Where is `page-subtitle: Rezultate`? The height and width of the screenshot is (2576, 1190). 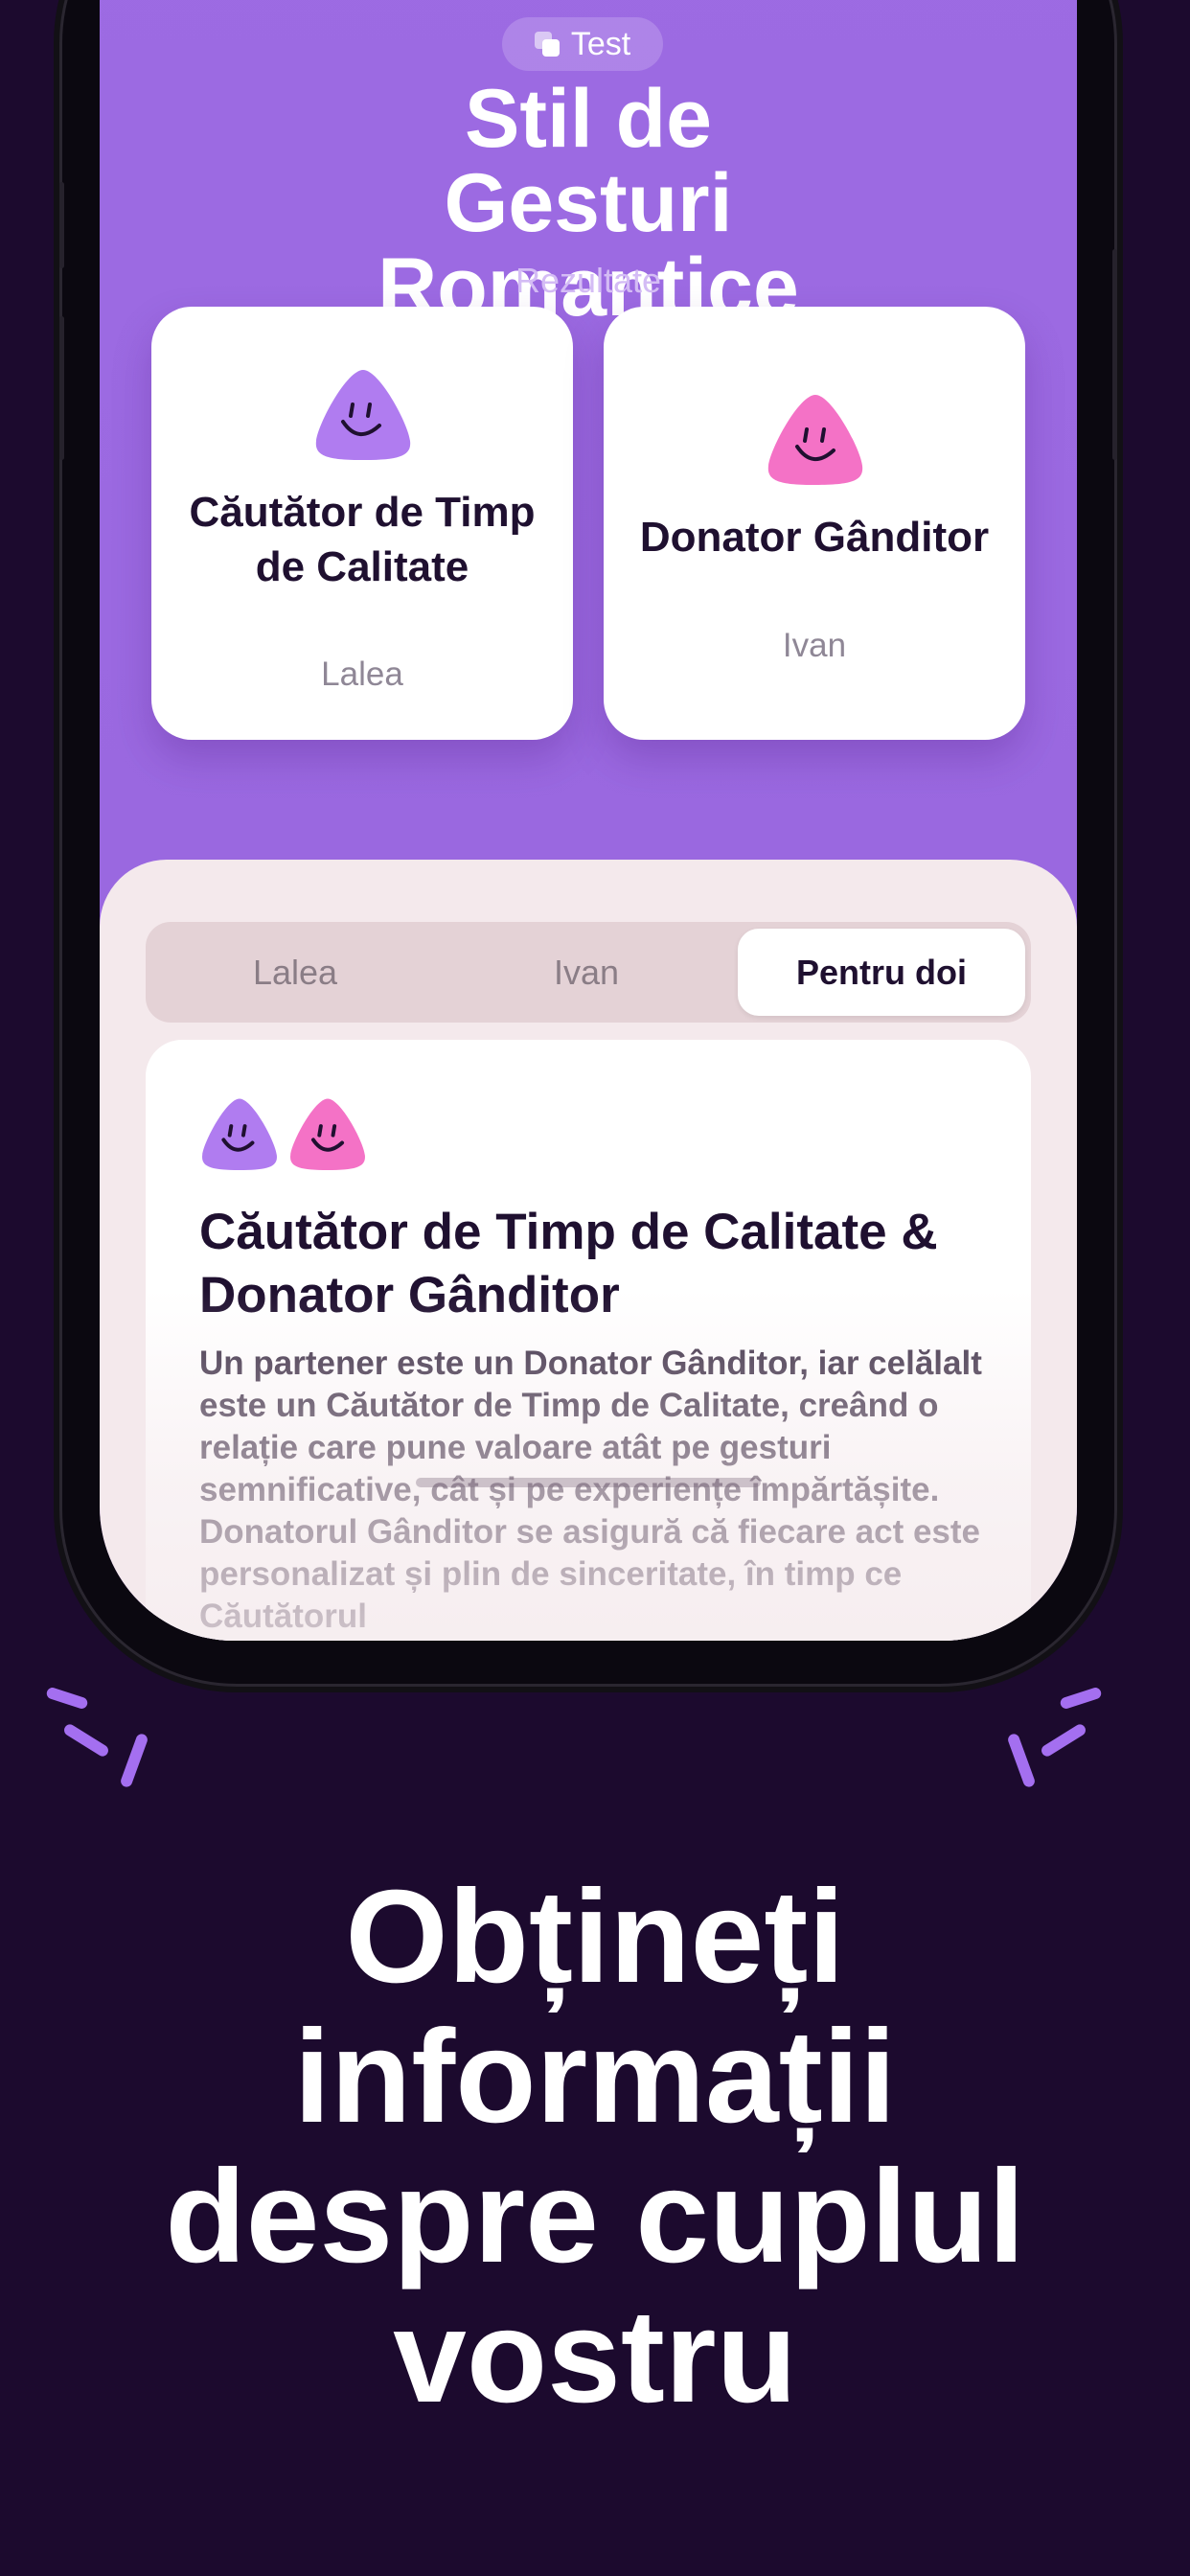 page-subtitle: Rezultate is located at coordinates (589, 280).